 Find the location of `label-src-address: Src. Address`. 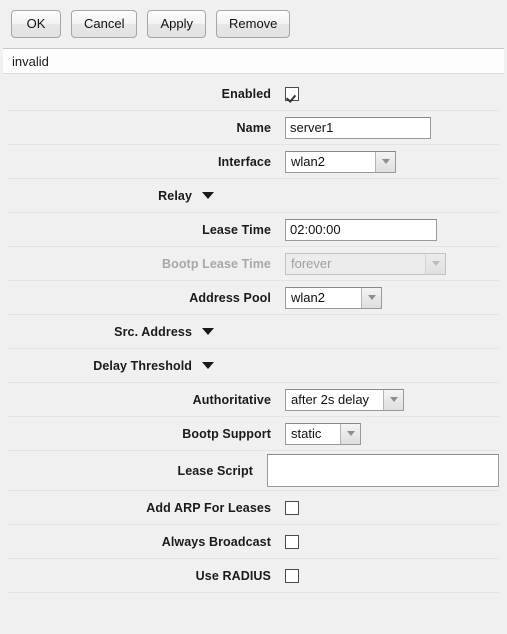

label-src-address: Src. Address is located at coordinates (153, 331).